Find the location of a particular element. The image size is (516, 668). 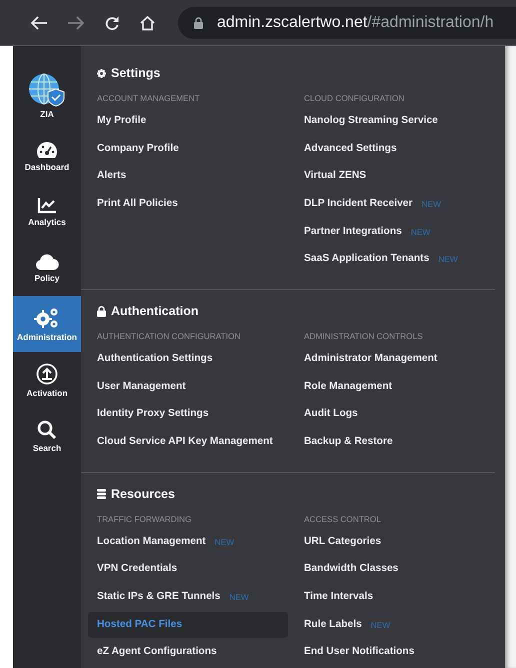

section-title: Settings is located at coordinates (135, 73).